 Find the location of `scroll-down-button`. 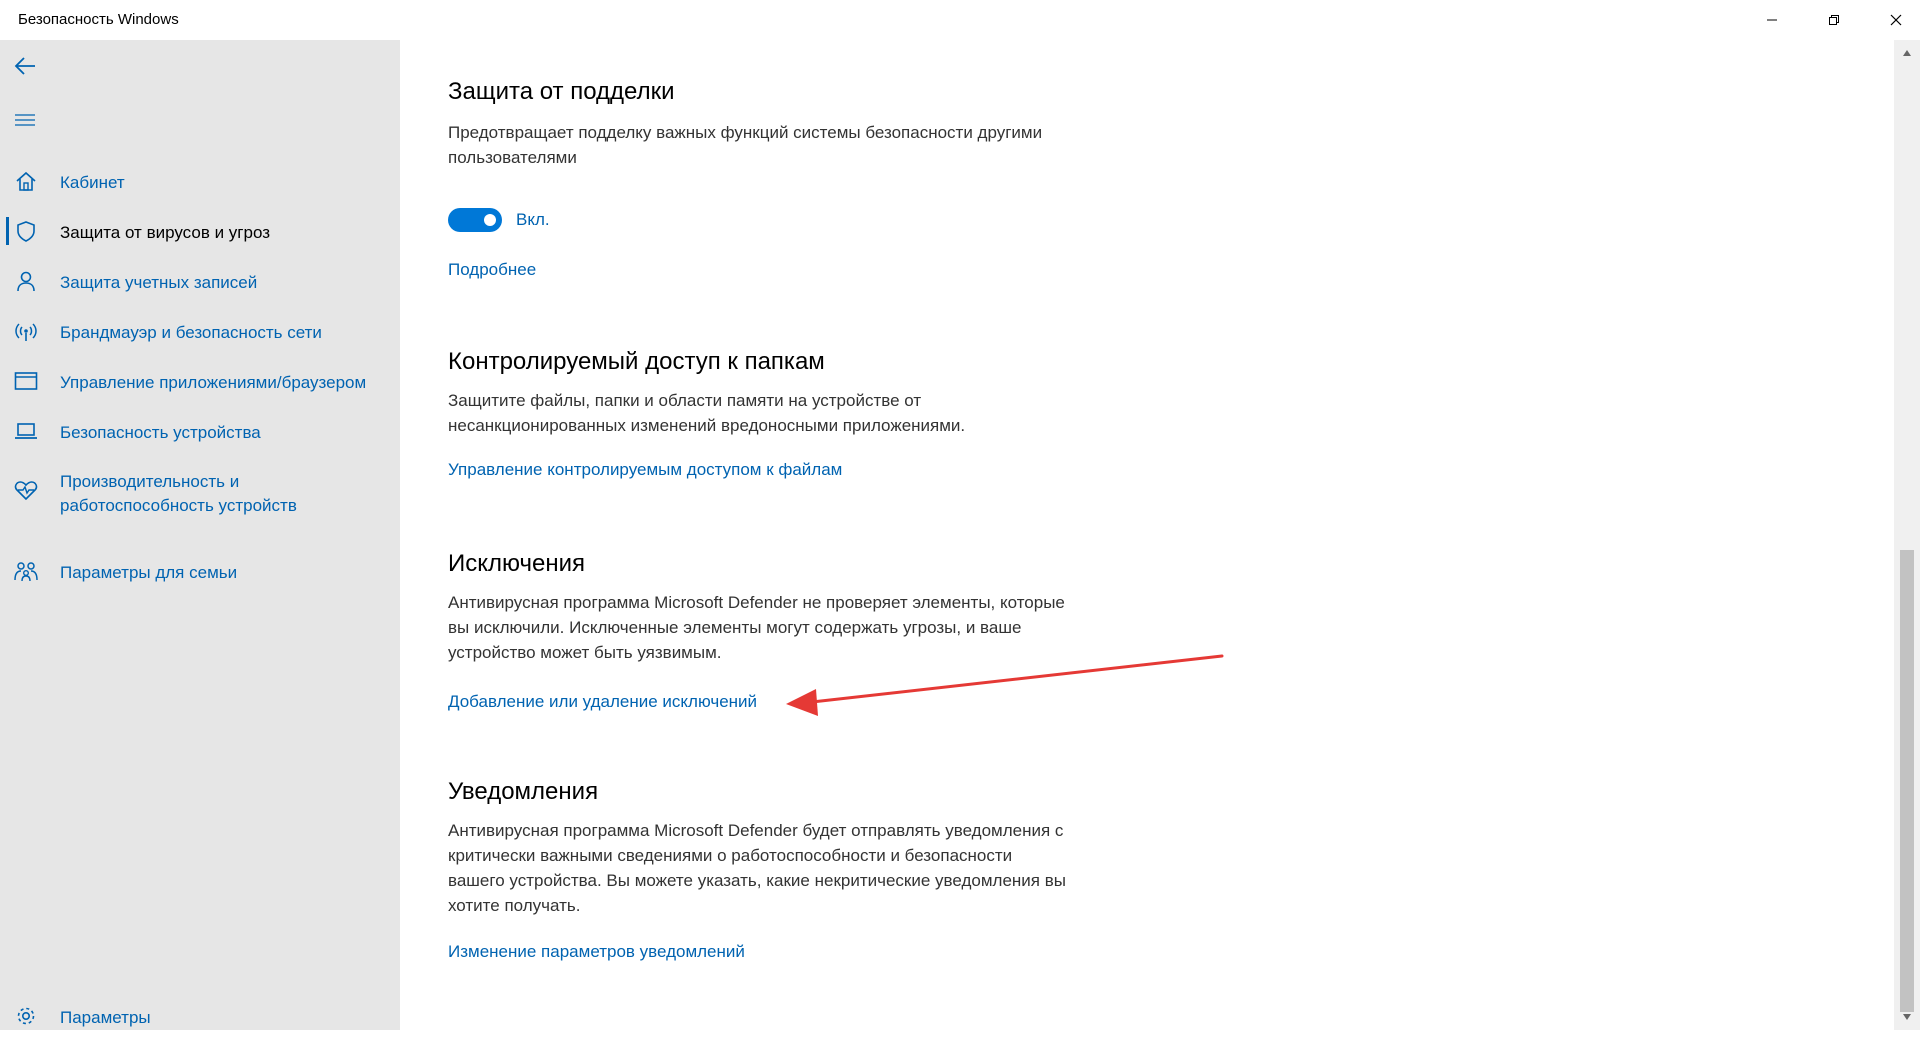

scroll-down-button is located at coordinates (1907, 1017).